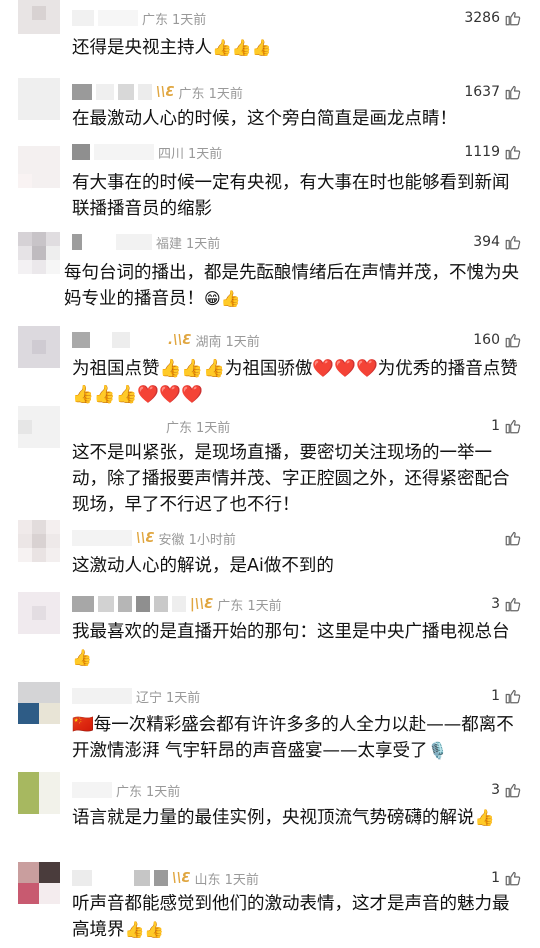  I want to click on comment-text: 还得是央视主持人👍👍👍, so click(298, 48).